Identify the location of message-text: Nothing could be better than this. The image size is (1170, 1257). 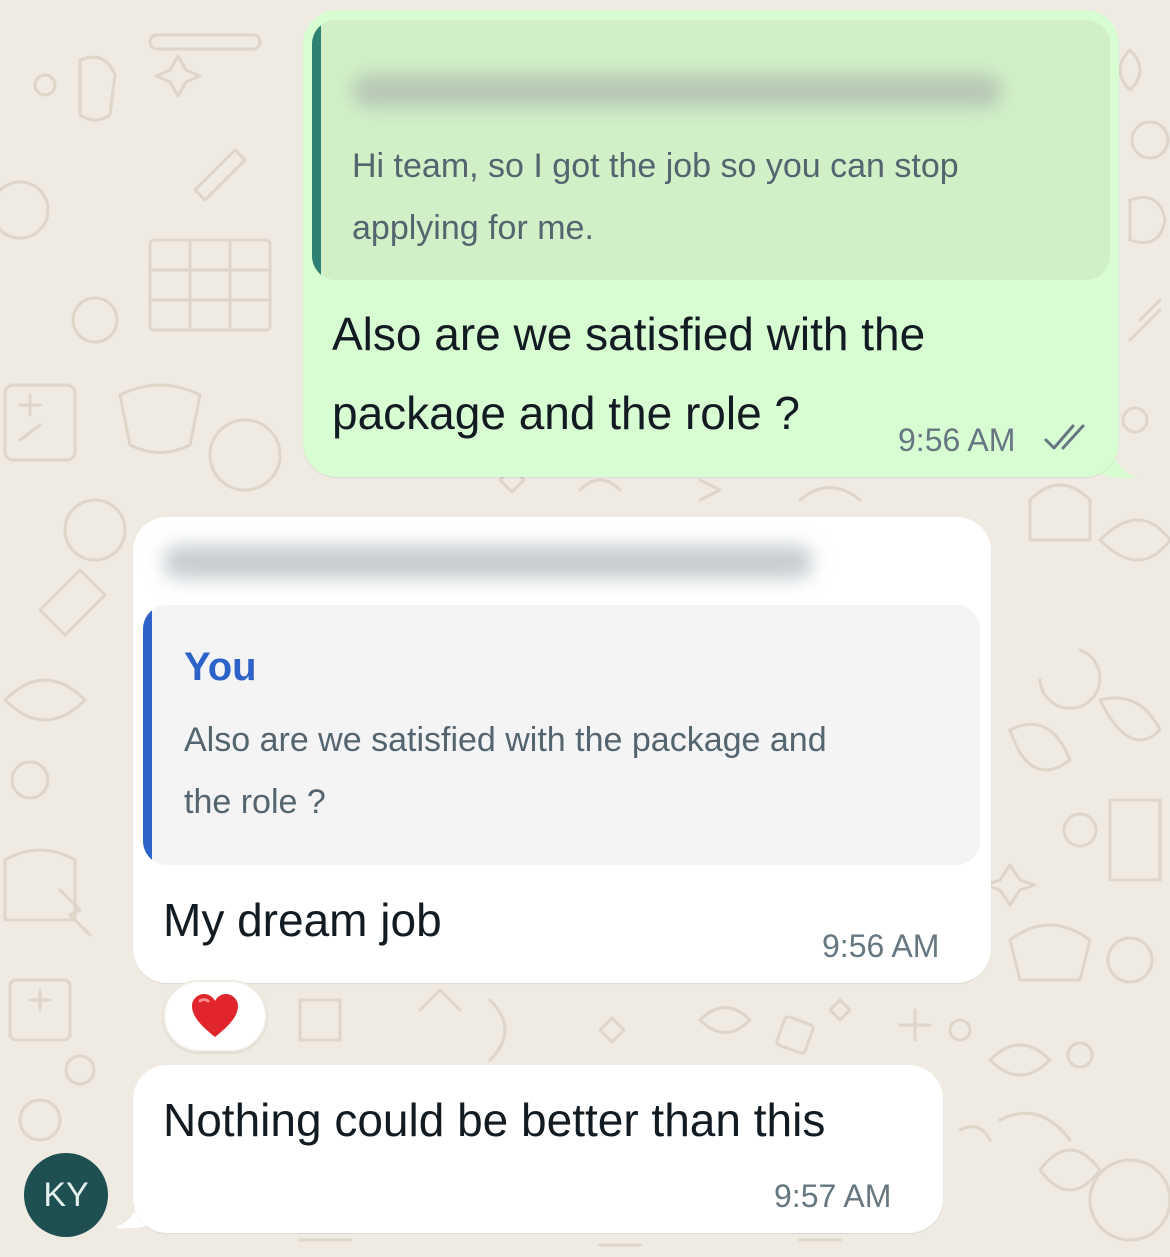
(494, 1120).